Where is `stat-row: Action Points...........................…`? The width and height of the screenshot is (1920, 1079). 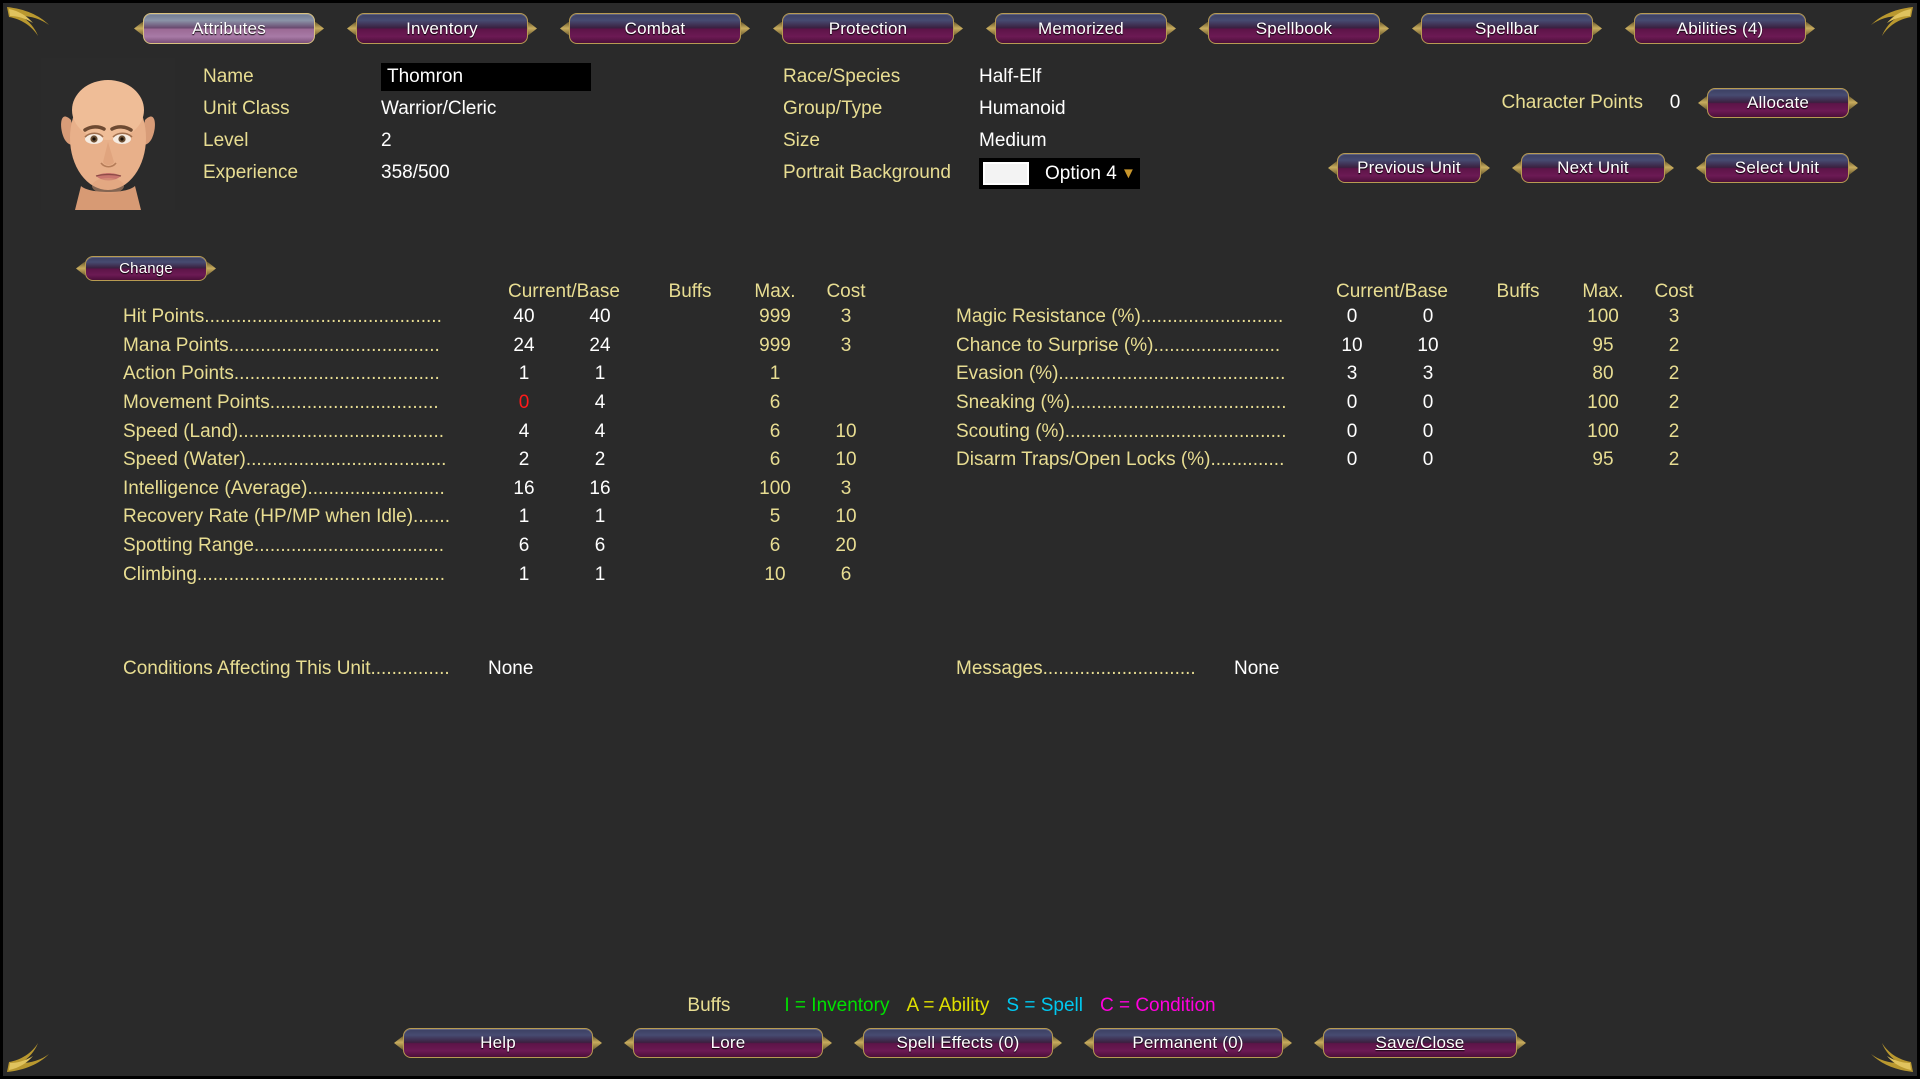
stat-row: Action Points...........................… is located at coordinates (502, 374).